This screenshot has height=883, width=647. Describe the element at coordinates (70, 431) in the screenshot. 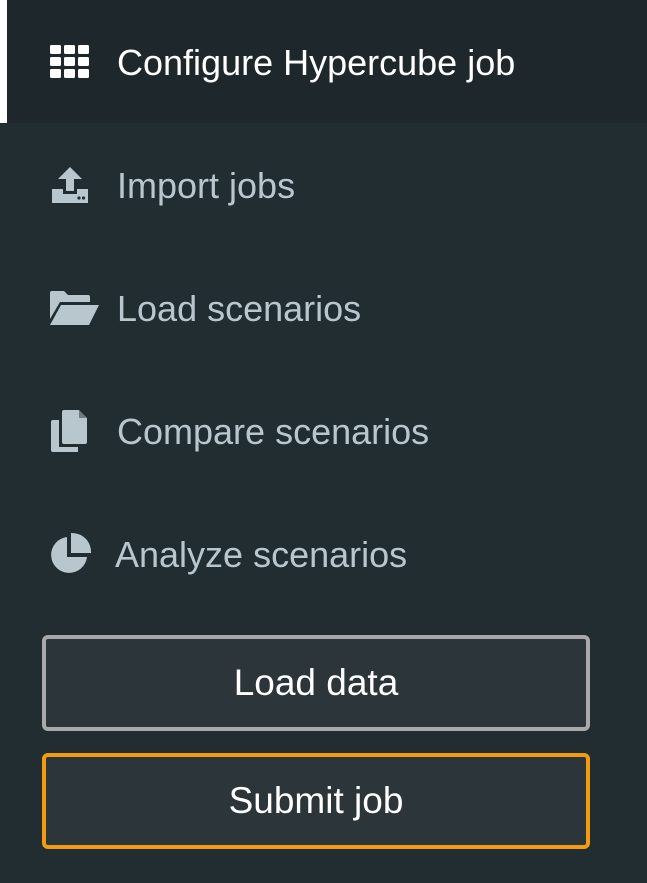

I see `copy-icon` at that location.